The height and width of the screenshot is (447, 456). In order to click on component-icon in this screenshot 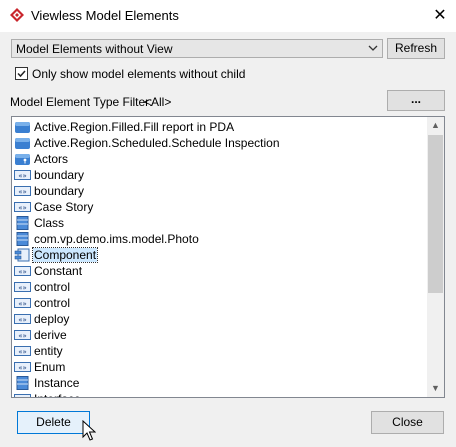, I will do `click(22, 255)`.